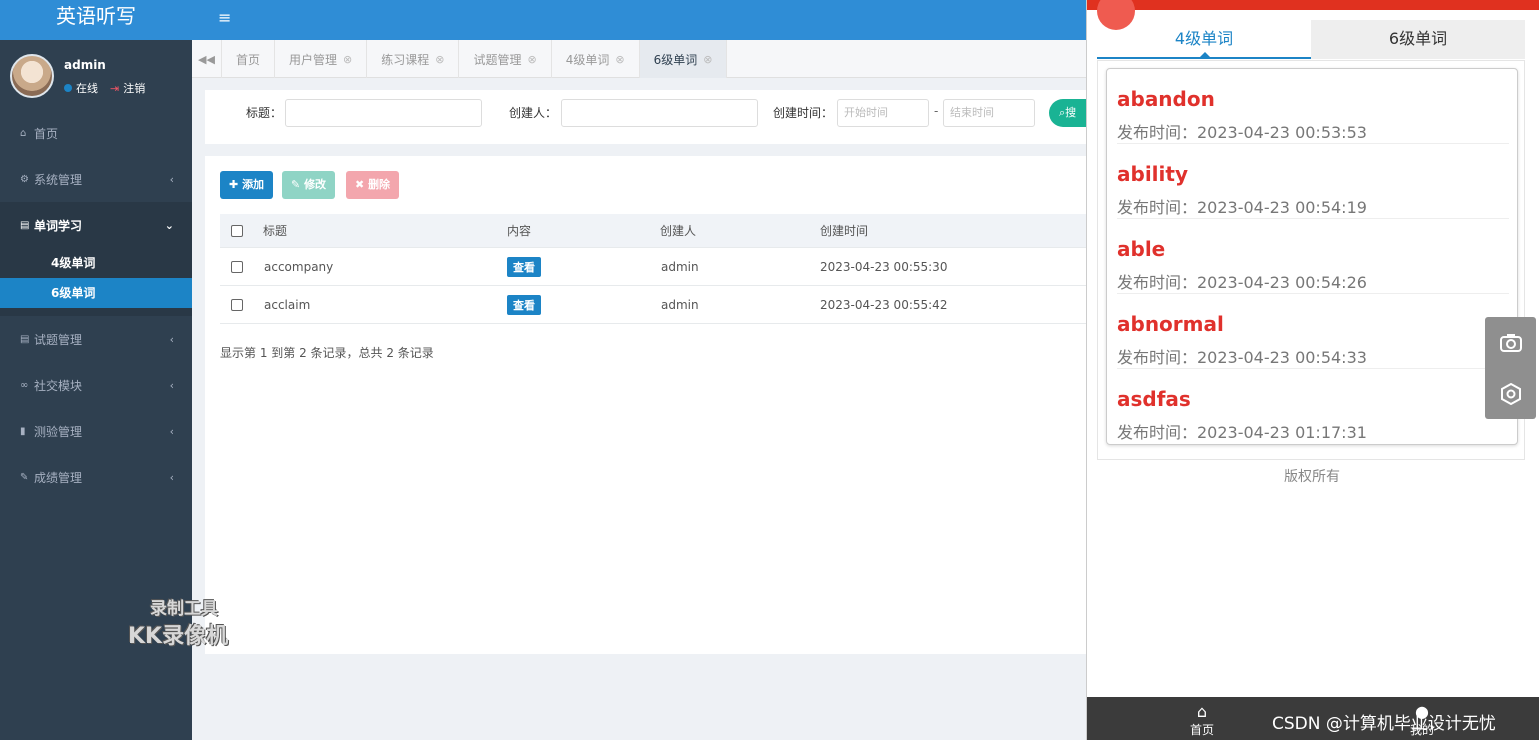  What do you see at coordinates (96, 477) in the screenshot?
I see `sidebar-item-score: ✎ 成绩管理 ‹` at bounding box center [96, 477].